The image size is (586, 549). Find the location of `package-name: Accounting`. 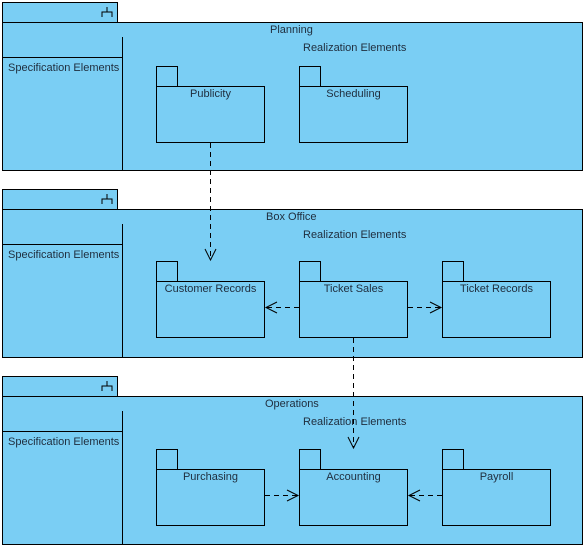

package-name: Accounting is located at coordinates (353, 477).